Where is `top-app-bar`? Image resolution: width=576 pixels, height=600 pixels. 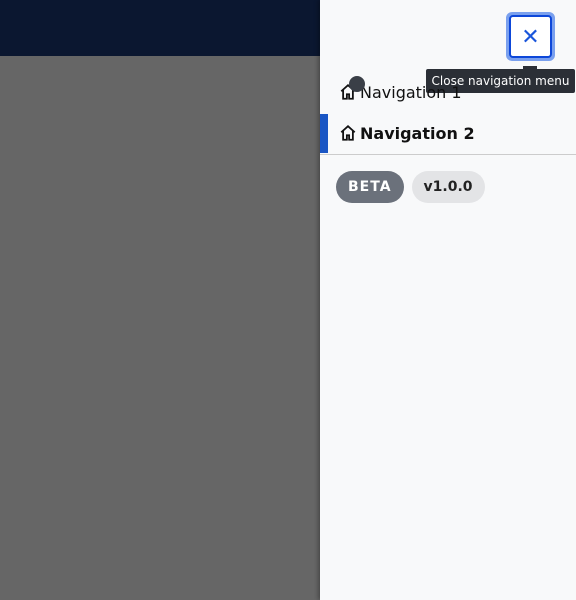 top-app-bar is located at coordinates (160, 28).